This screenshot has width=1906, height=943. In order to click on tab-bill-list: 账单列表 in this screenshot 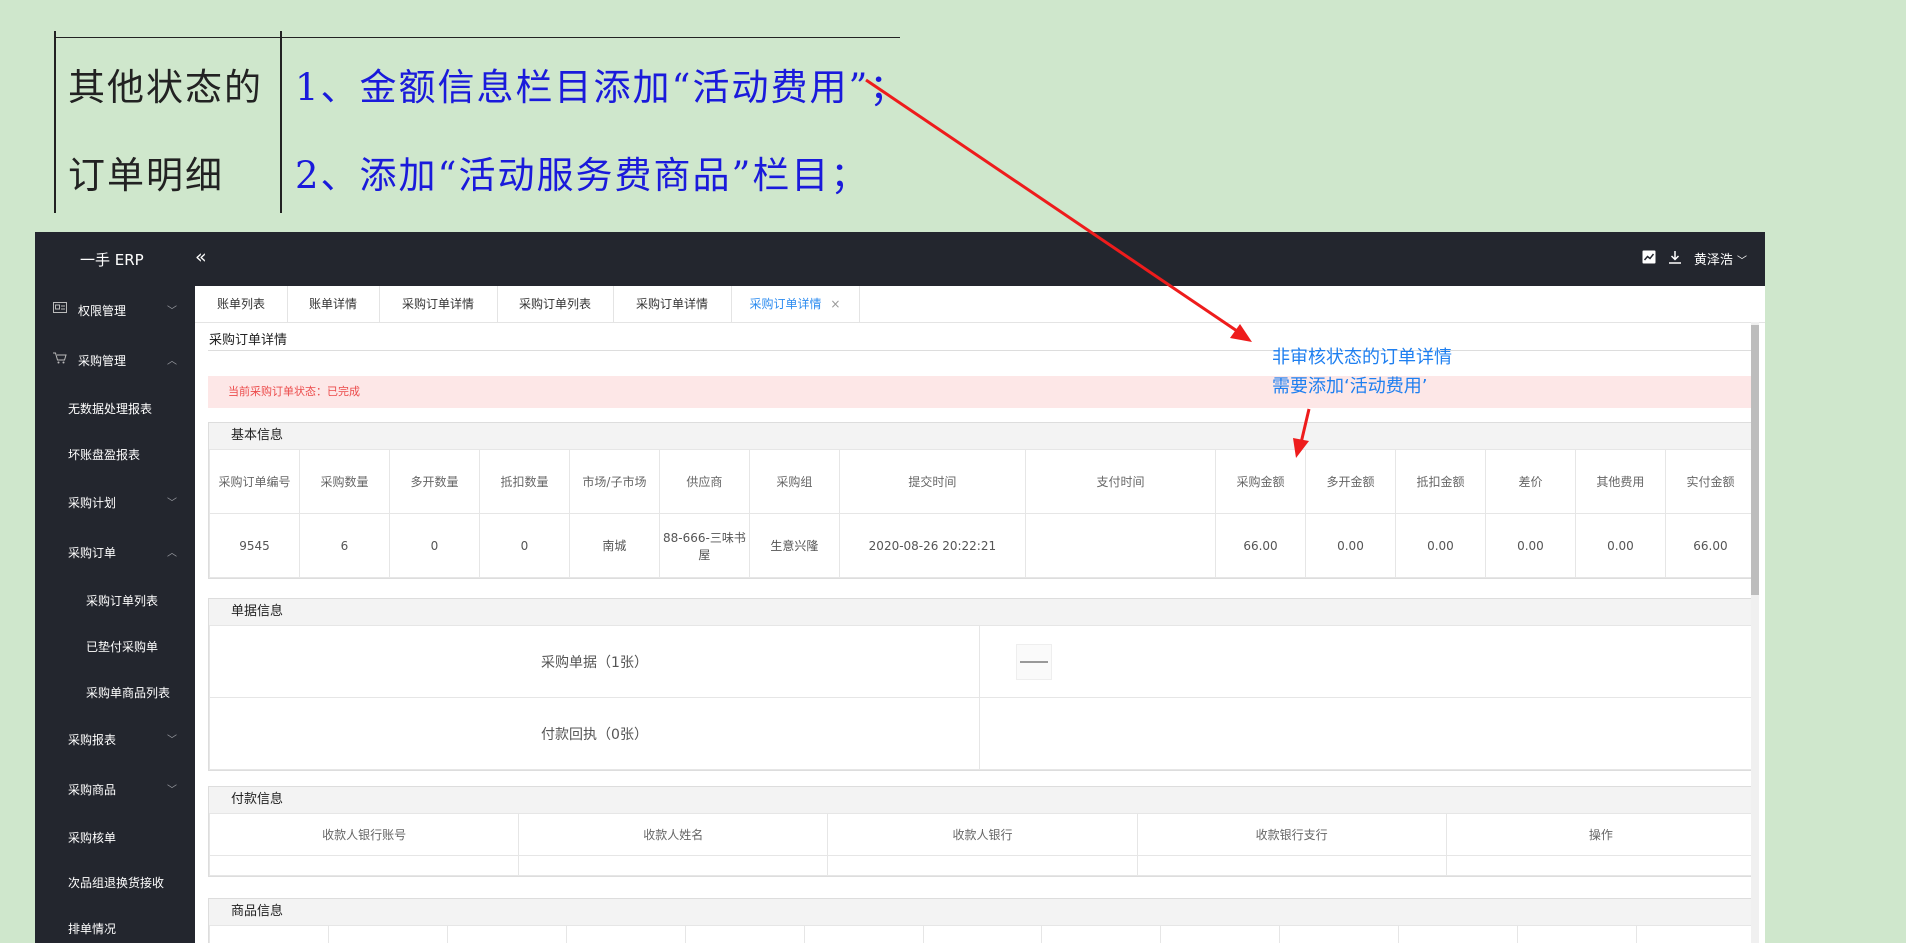, I will do `click(241, 304)`.